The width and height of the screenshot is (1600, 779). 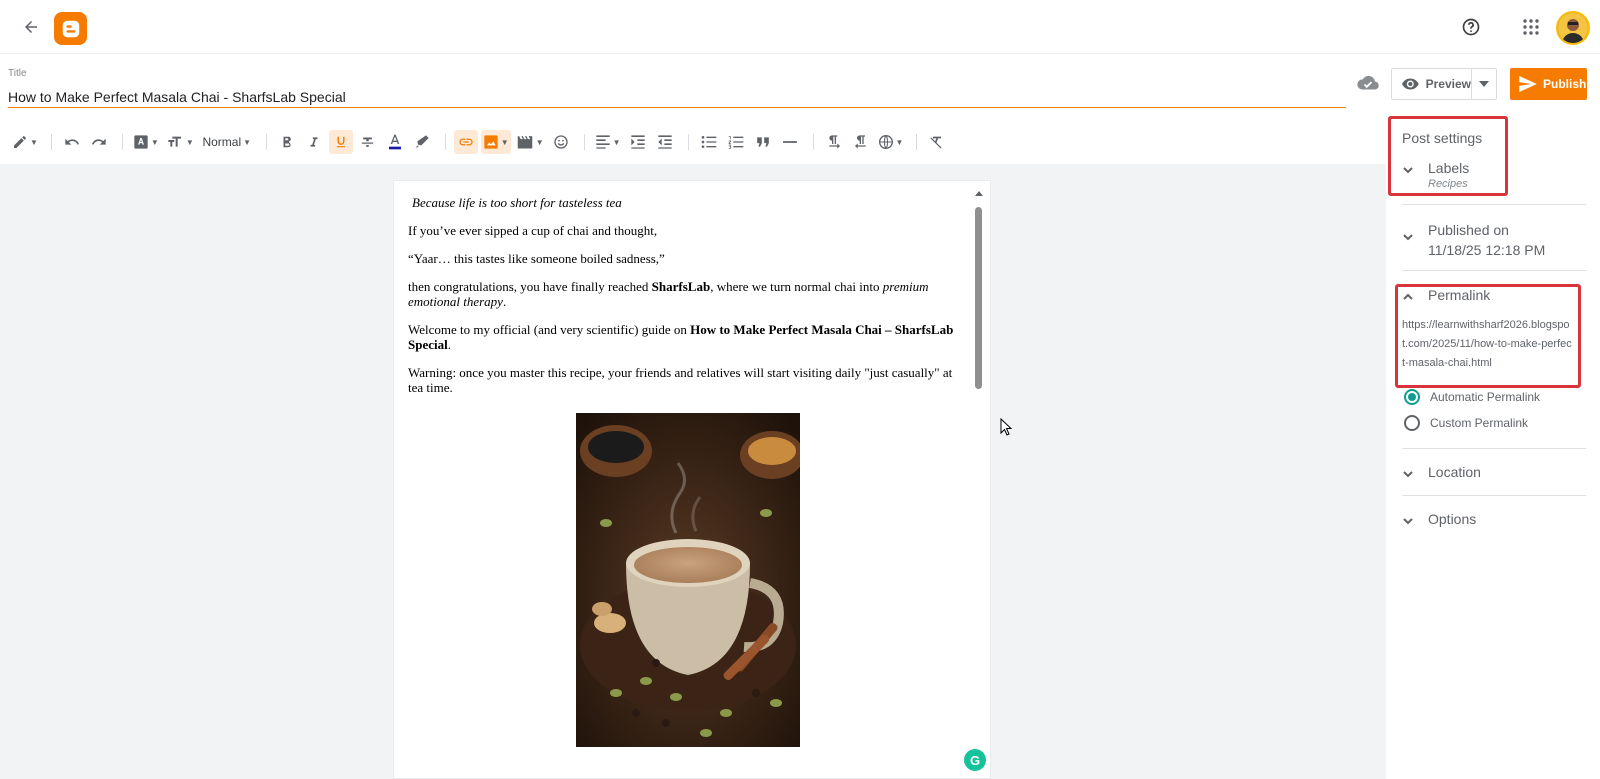 I want to click on italic-button, so click(x=314, y=142).